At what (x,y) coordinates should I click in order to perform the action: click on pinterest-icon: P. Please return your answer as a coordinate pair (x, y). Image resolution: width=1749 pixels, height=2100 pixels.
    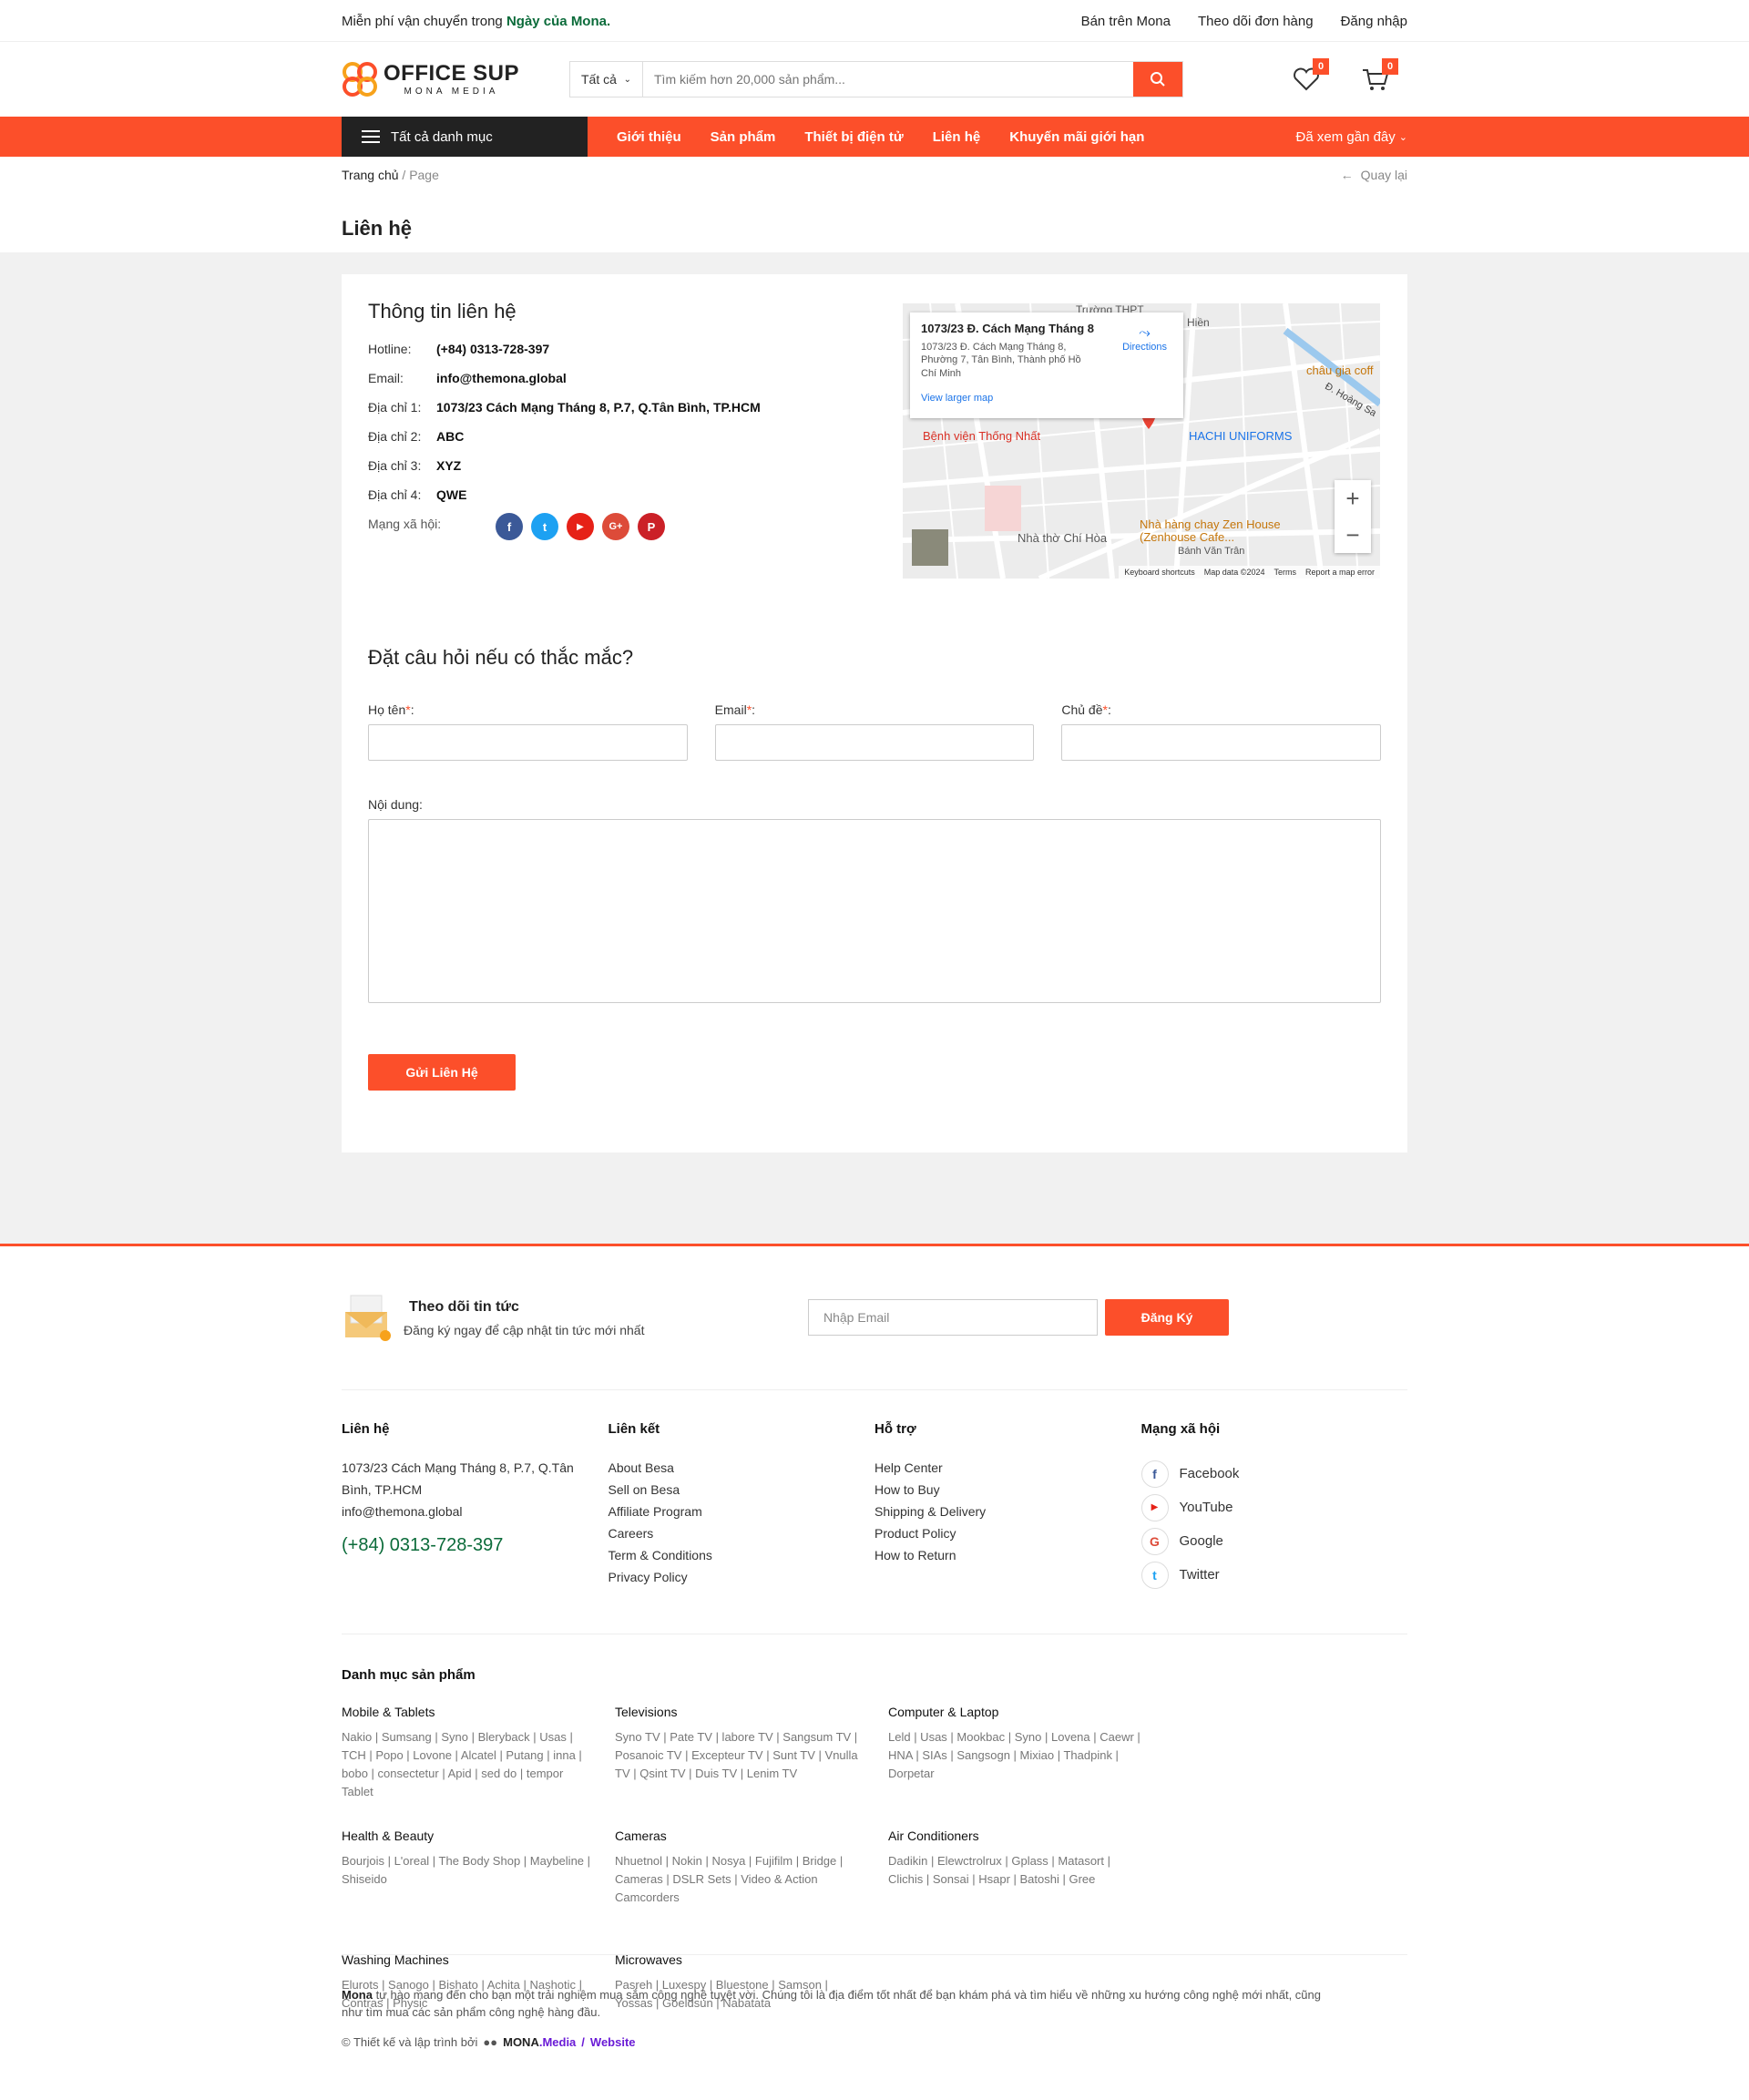
    Looking at the image, I should click on (651, 526).